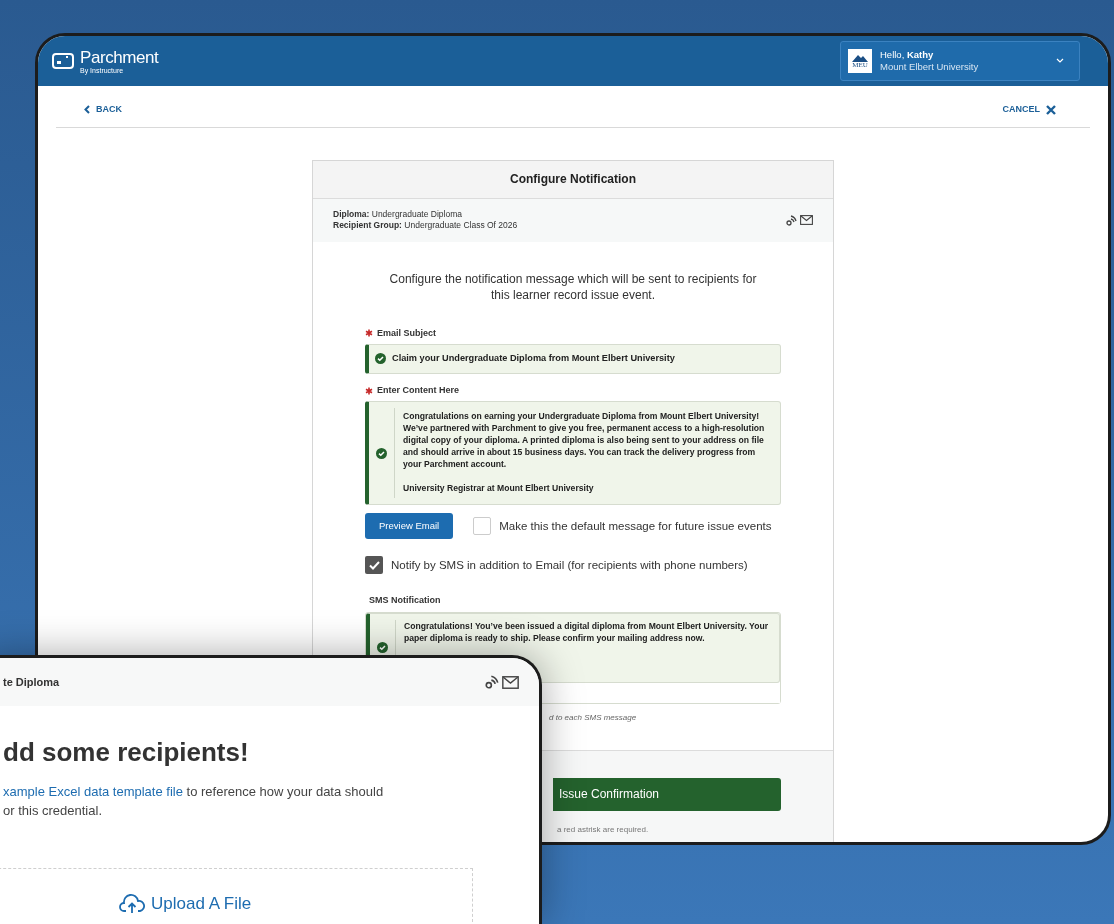 Image resolution: width=1114 pixels, height=924 pixels. Describe the element at coordinates (586, 631) in the screenshot. I see `message-text: Congratulations! You’ve been issued a digital diploma from Mount Elbert University. Your paper diploma is ready to ship. Please confirm your mailing address now.` at that location.